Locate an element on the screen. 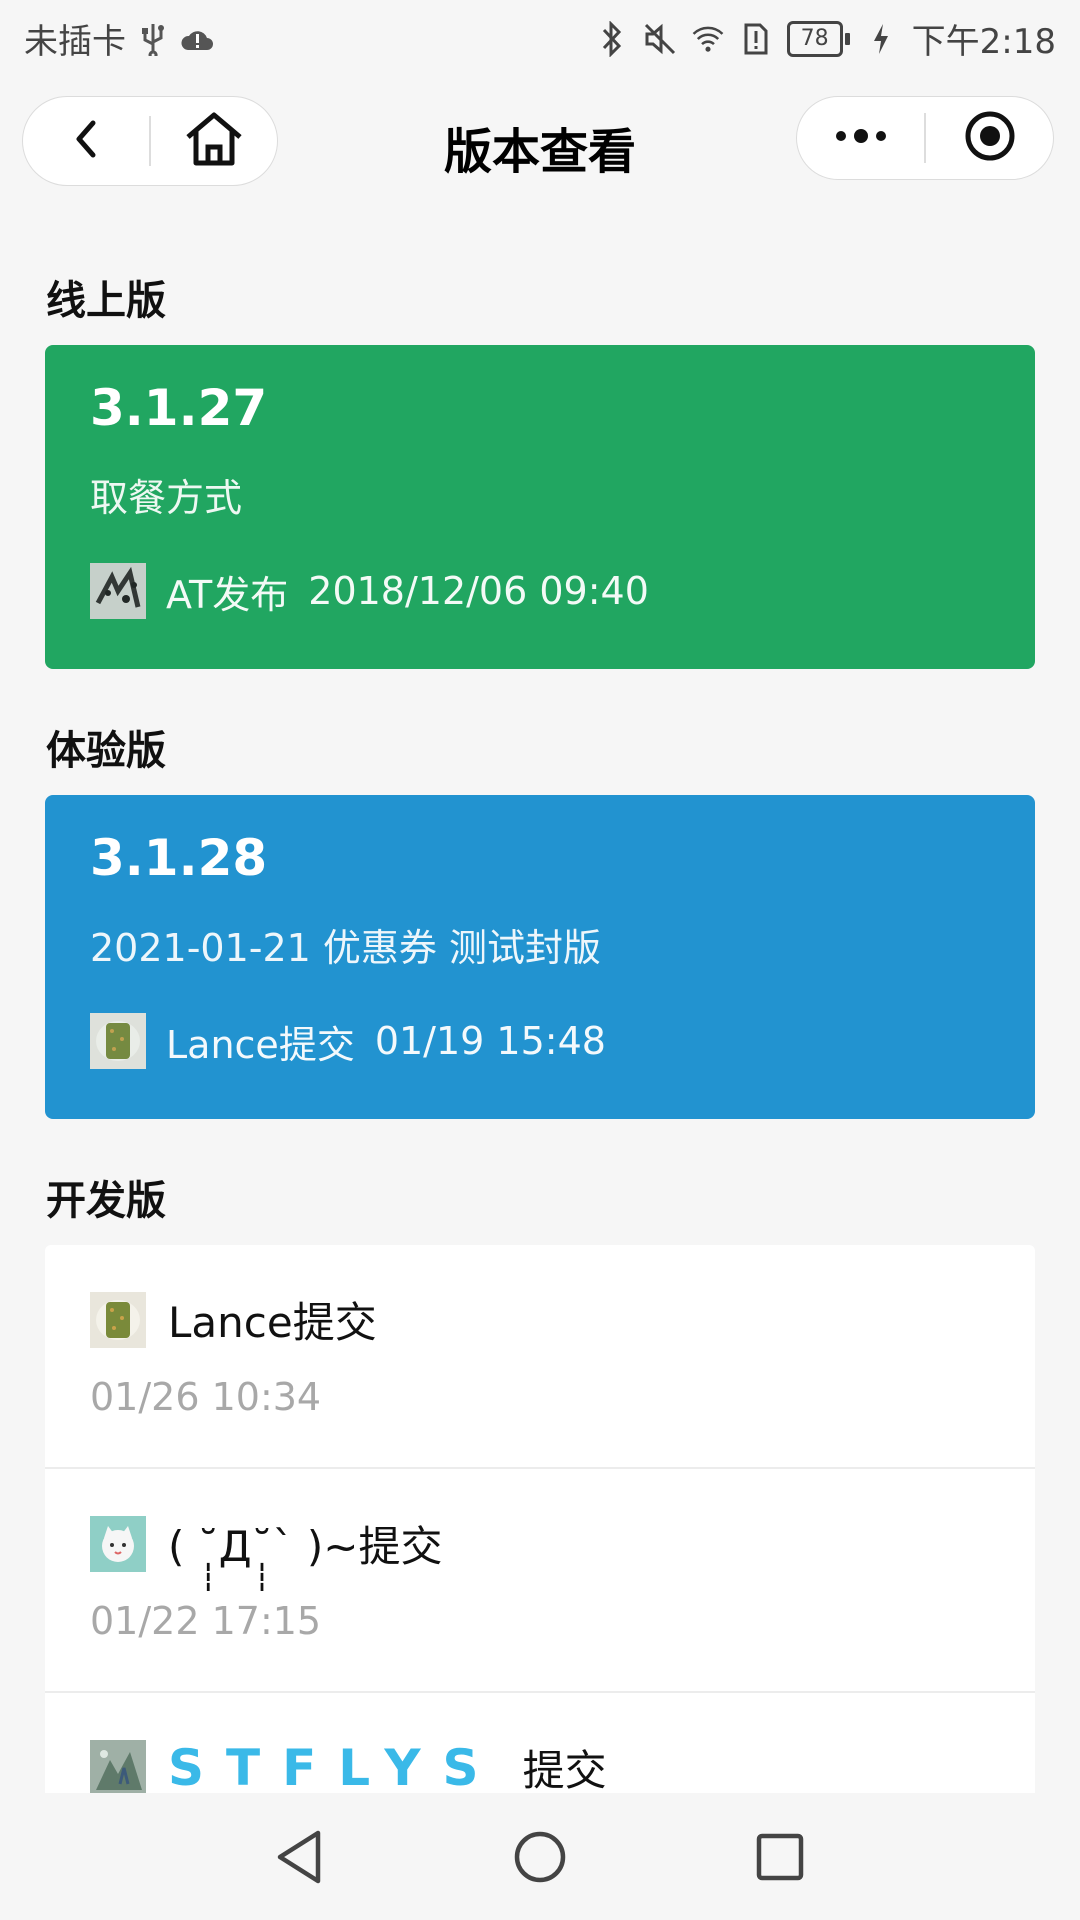 Image resolution: width=1080 pixels, height=1920 pixels. dev-item-row: STFLYS 提交 is located at coordinates (348, 1765).